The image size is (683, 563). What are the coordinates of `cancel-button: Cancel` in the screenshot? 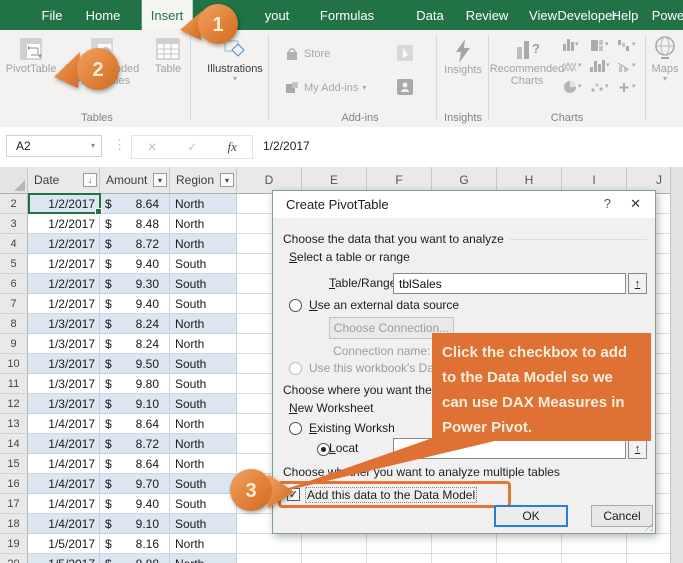 It's located at (622, 516).